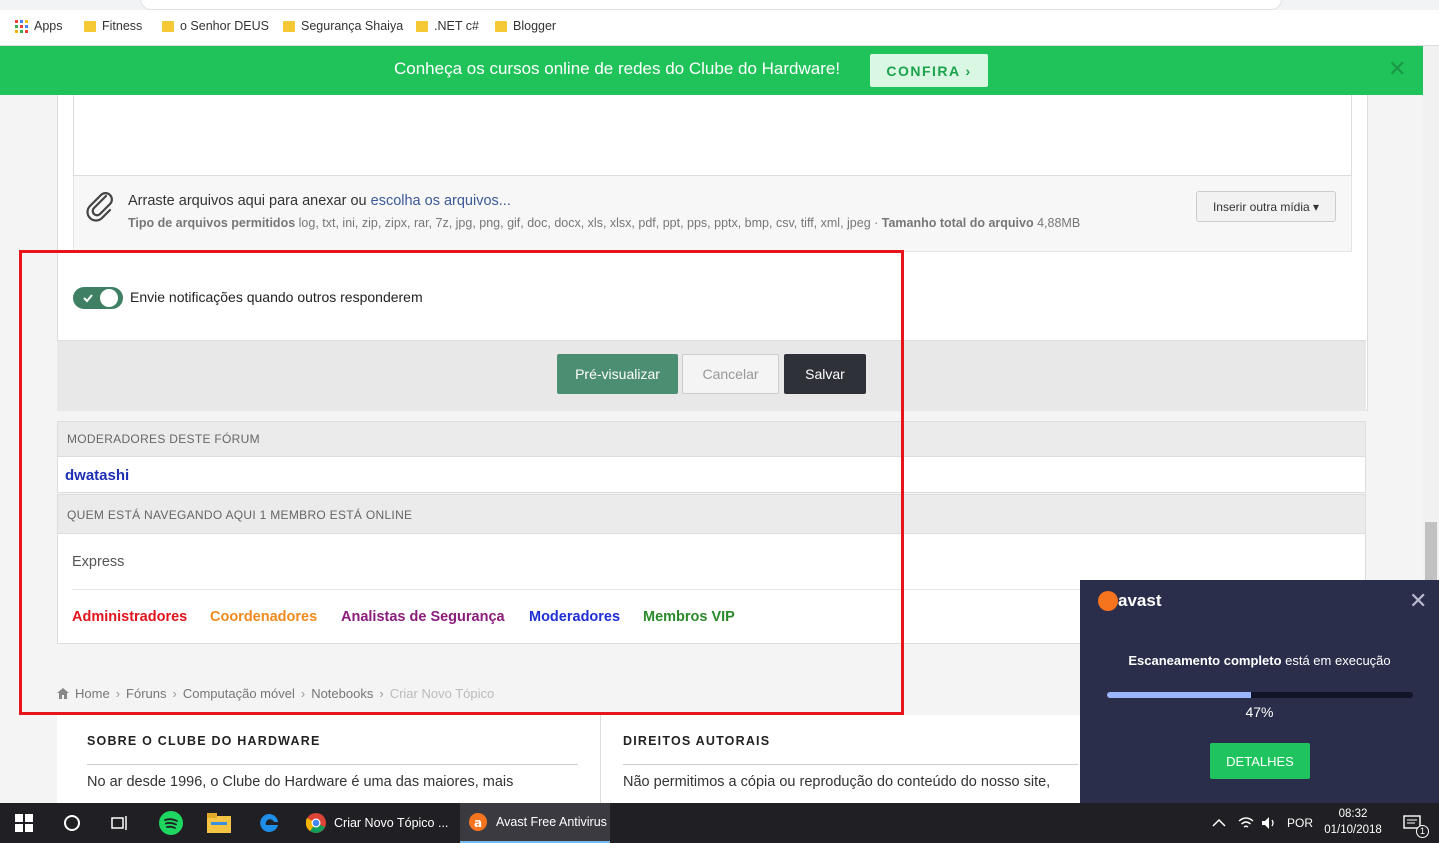 This screenshot has height=843, width=1439. What do you see at coordinates (712, 135) in the screenshot?
I see `editor-textarea` at bounding box center [712, 135].